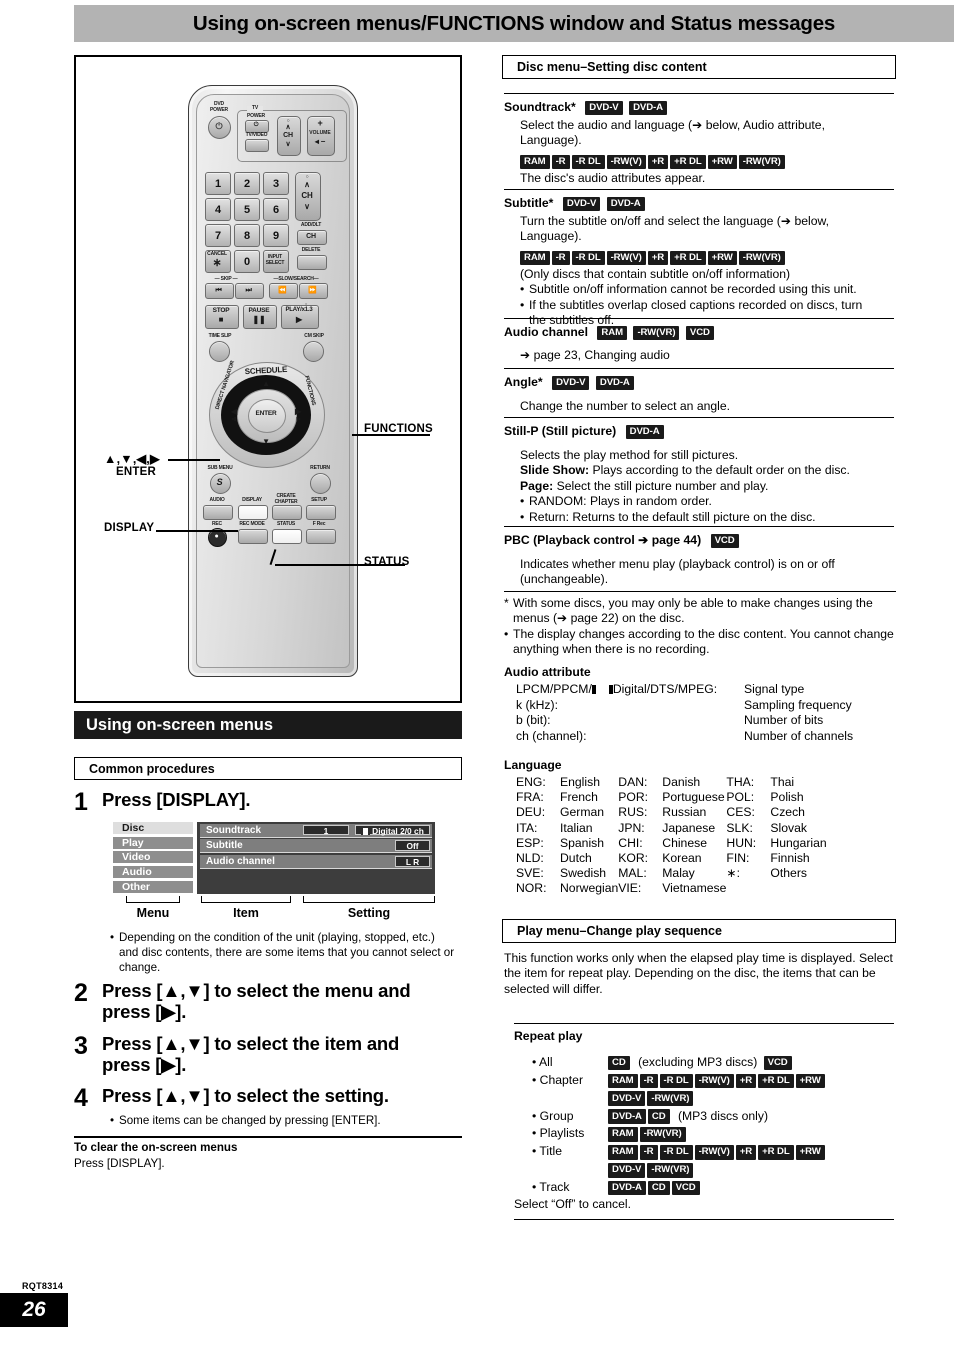 The height and width of the screenshot is (1351, 954). Describe the element at coordinates (321, 536) in the screenshot. I see `f-rec-button` at that location.